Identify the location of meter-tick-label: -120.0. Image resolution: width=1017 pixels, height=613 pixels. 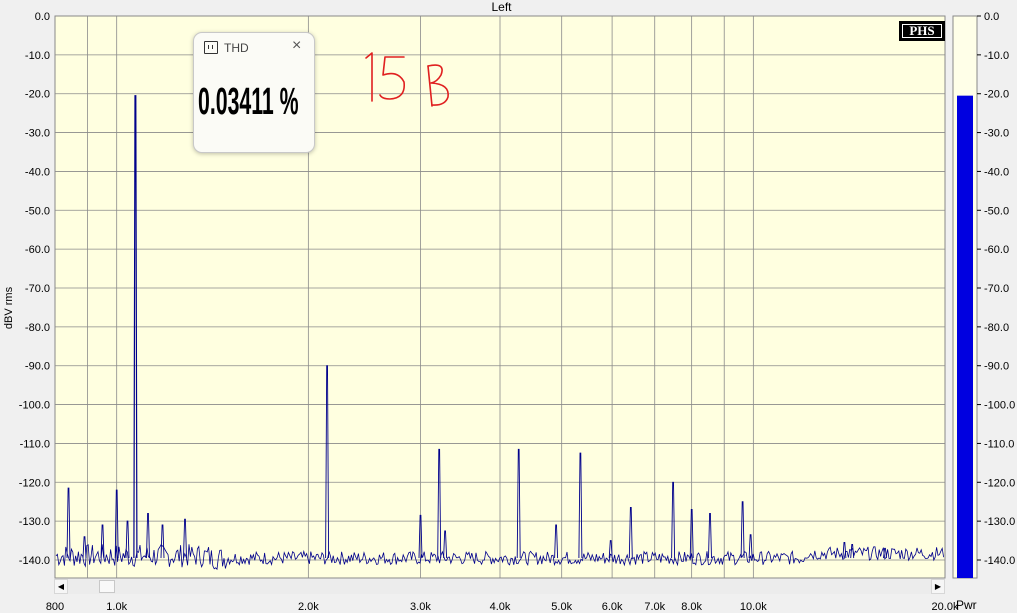
(999, 483).